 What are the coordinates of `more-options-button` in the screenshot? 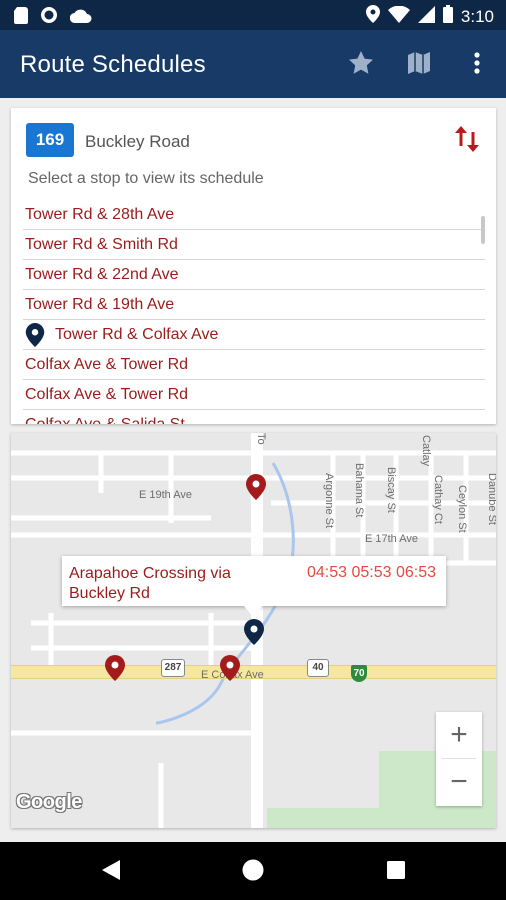 It's located at (477, 65).